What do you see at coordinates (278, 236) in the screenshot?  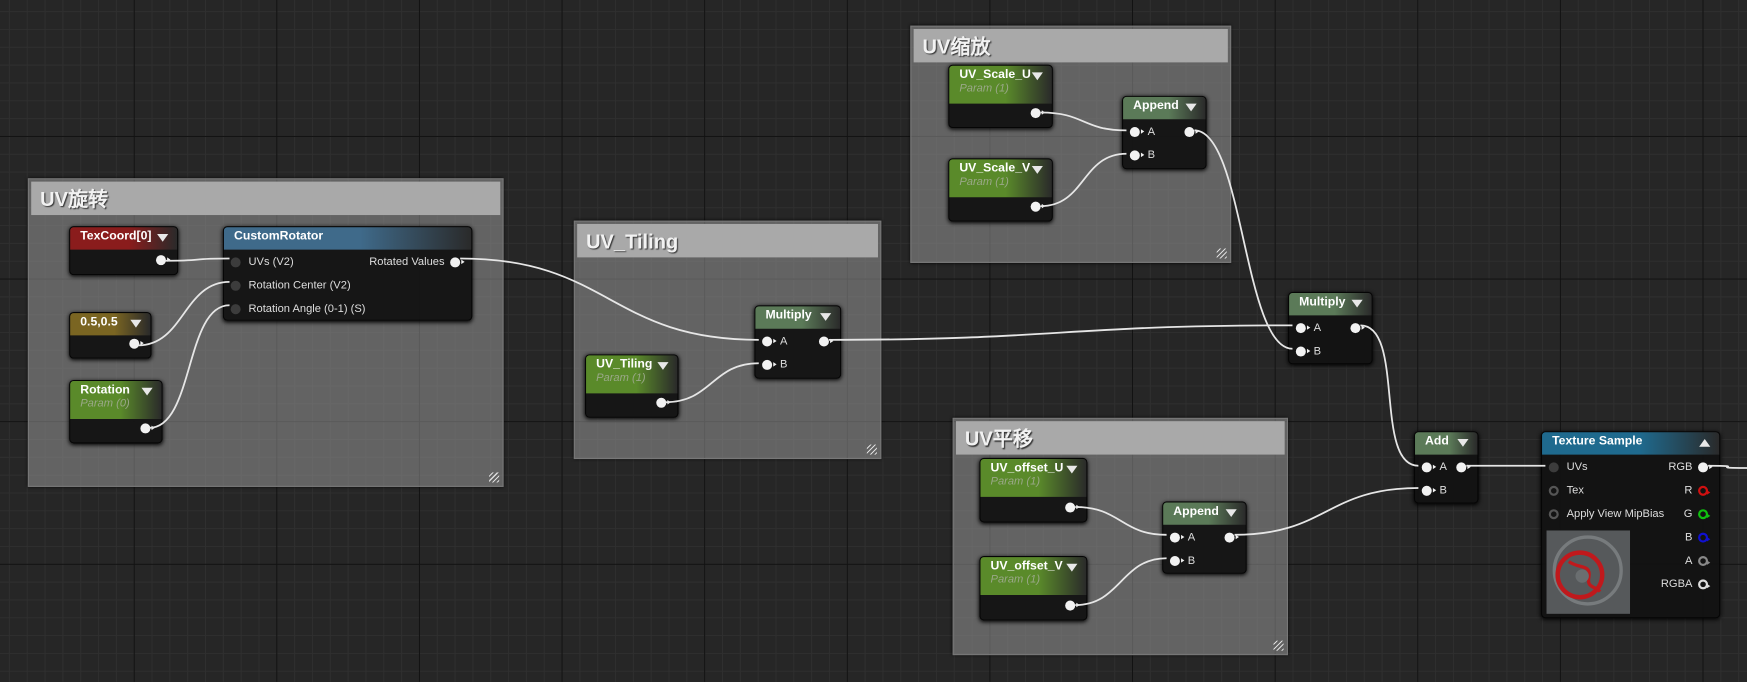 I see `node-title: CustomRotator` at bounding box center [278, 236].